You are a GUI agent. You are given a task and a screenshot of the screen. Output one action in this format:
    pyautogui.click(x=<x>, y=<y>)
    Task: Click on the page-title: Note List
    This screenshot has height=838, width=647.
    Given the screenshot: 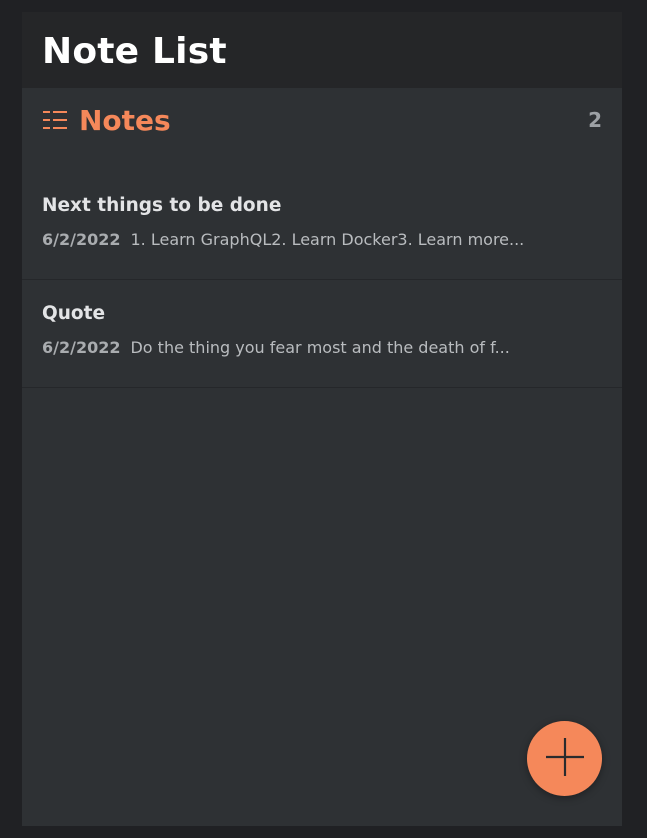 What is the action you would take?
    pyautogui.click(x=134, y=51)
    